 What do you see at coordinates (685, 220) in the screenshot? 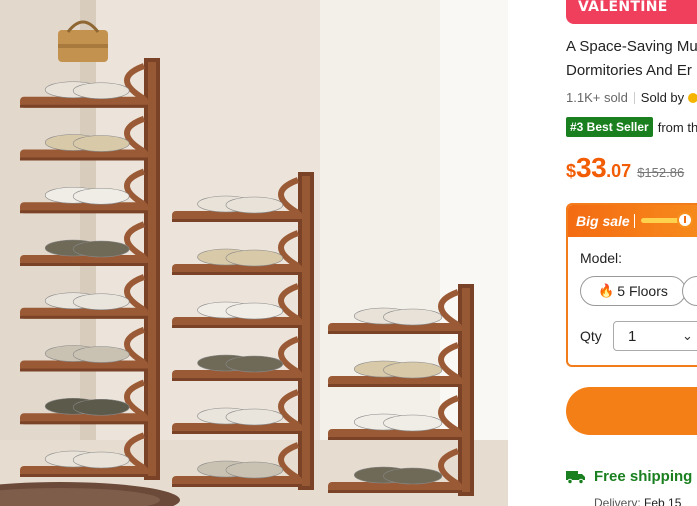
I see `timer-icon` at bounding box center [685, 220].